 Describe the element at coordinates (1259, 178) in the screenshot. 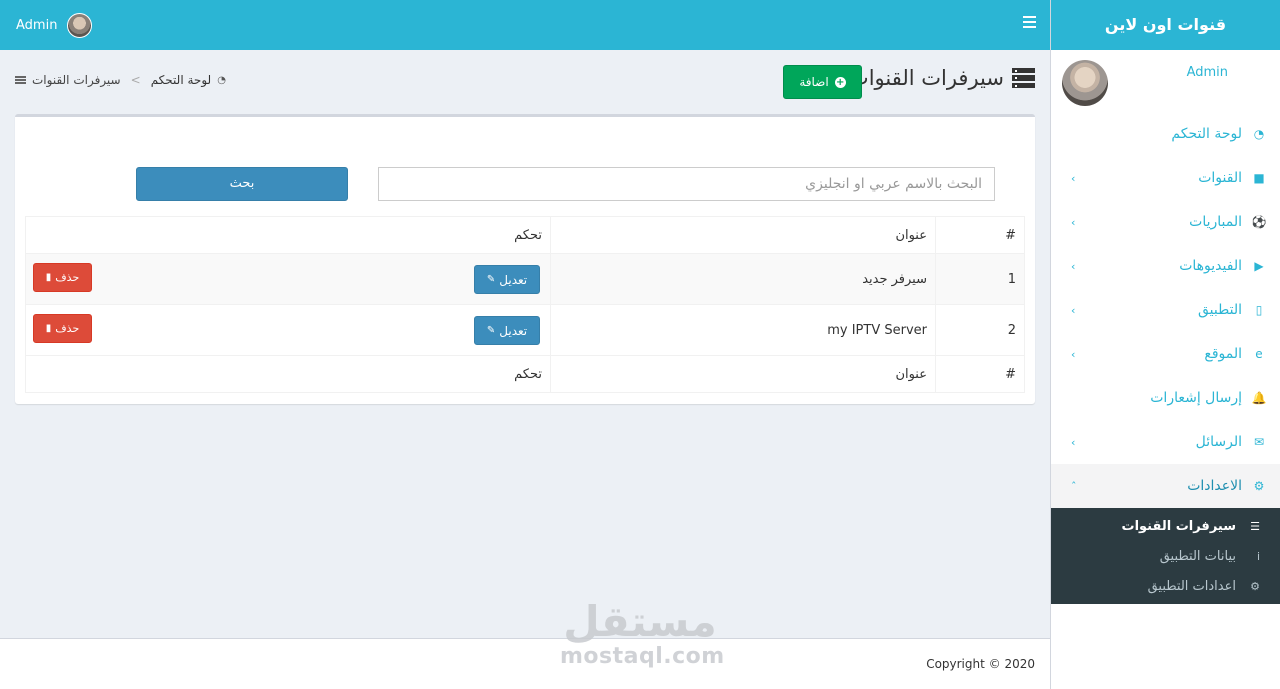

I see `video-icon: ■` at that location.